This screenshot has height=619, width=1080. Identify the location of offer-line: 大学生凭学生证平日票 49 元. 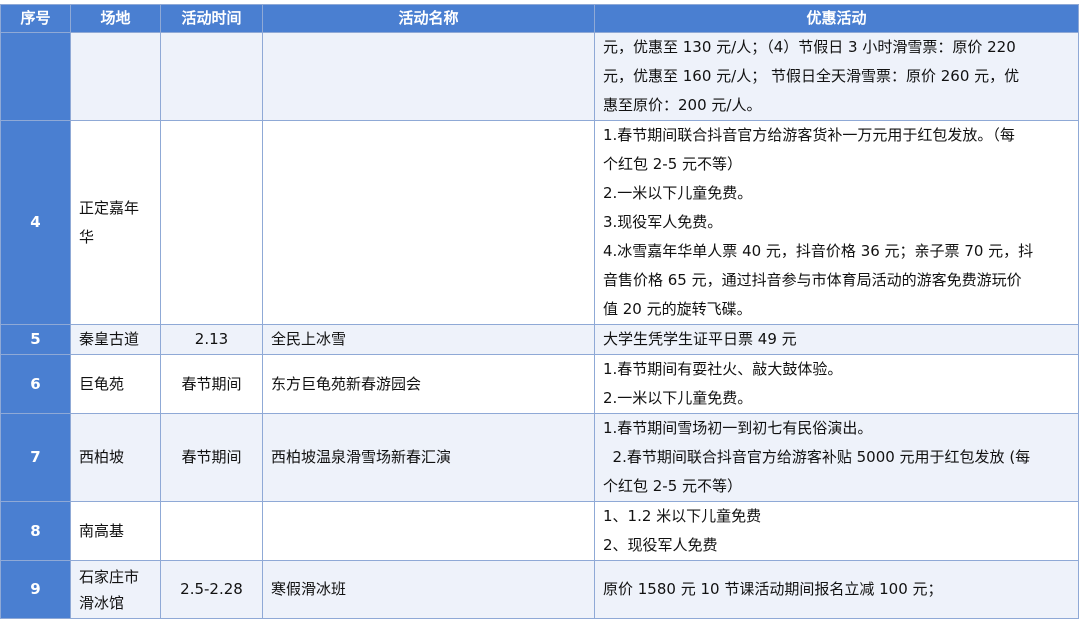
(700, 339).